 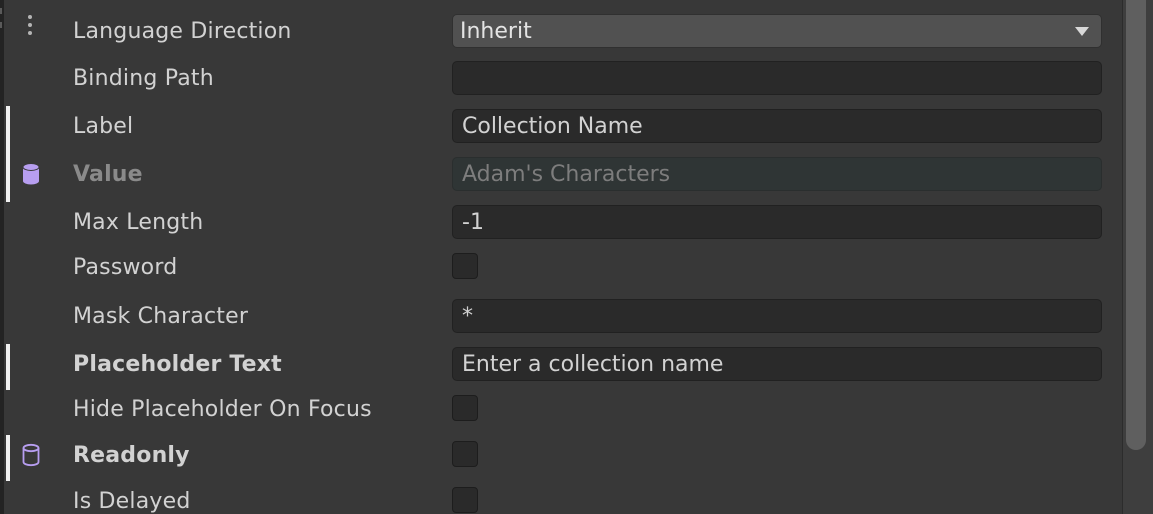 I want to click on row-binding-path: Binding Path, so click(x=560, y=78).